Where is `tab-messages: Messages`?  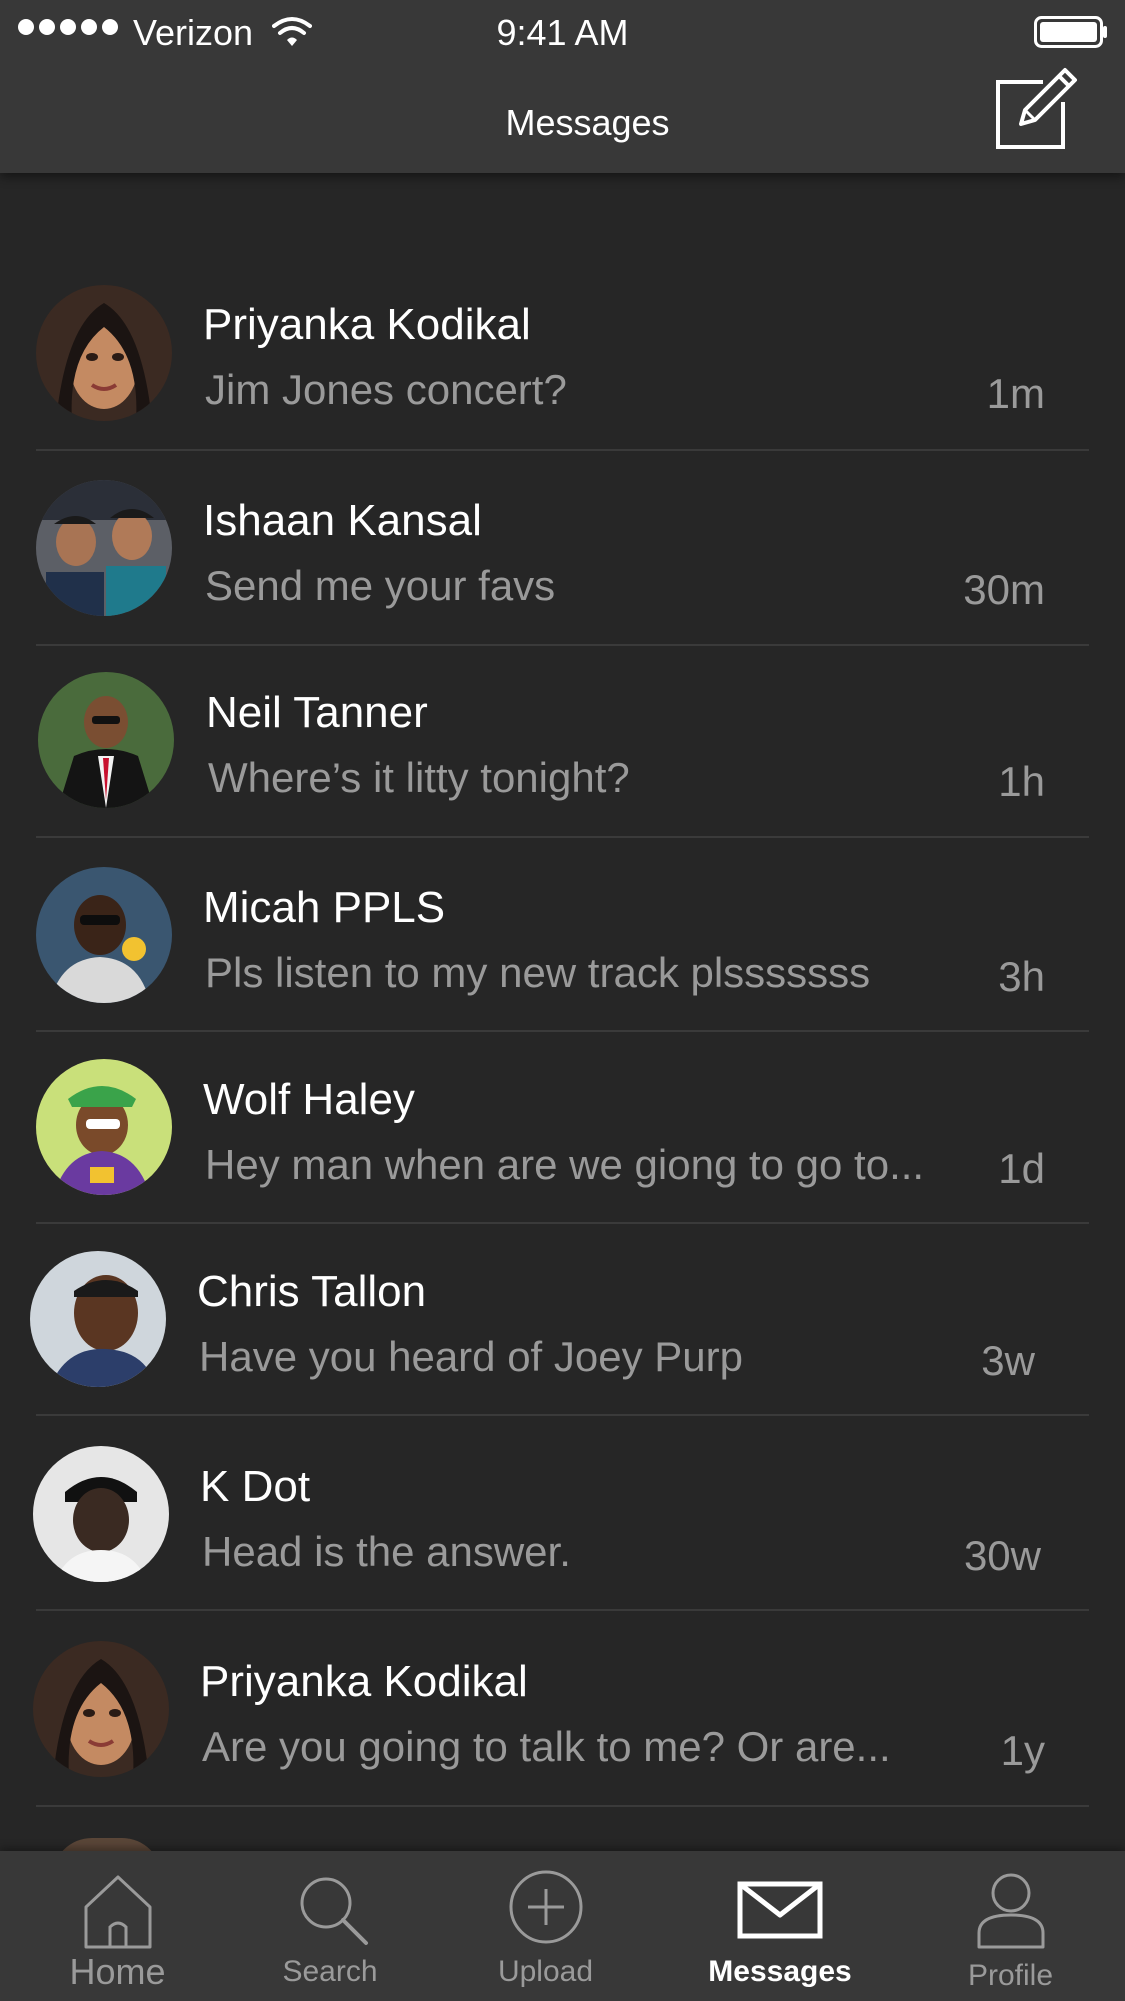
tab-messages: Messages is located at coordinates (780, 1926).